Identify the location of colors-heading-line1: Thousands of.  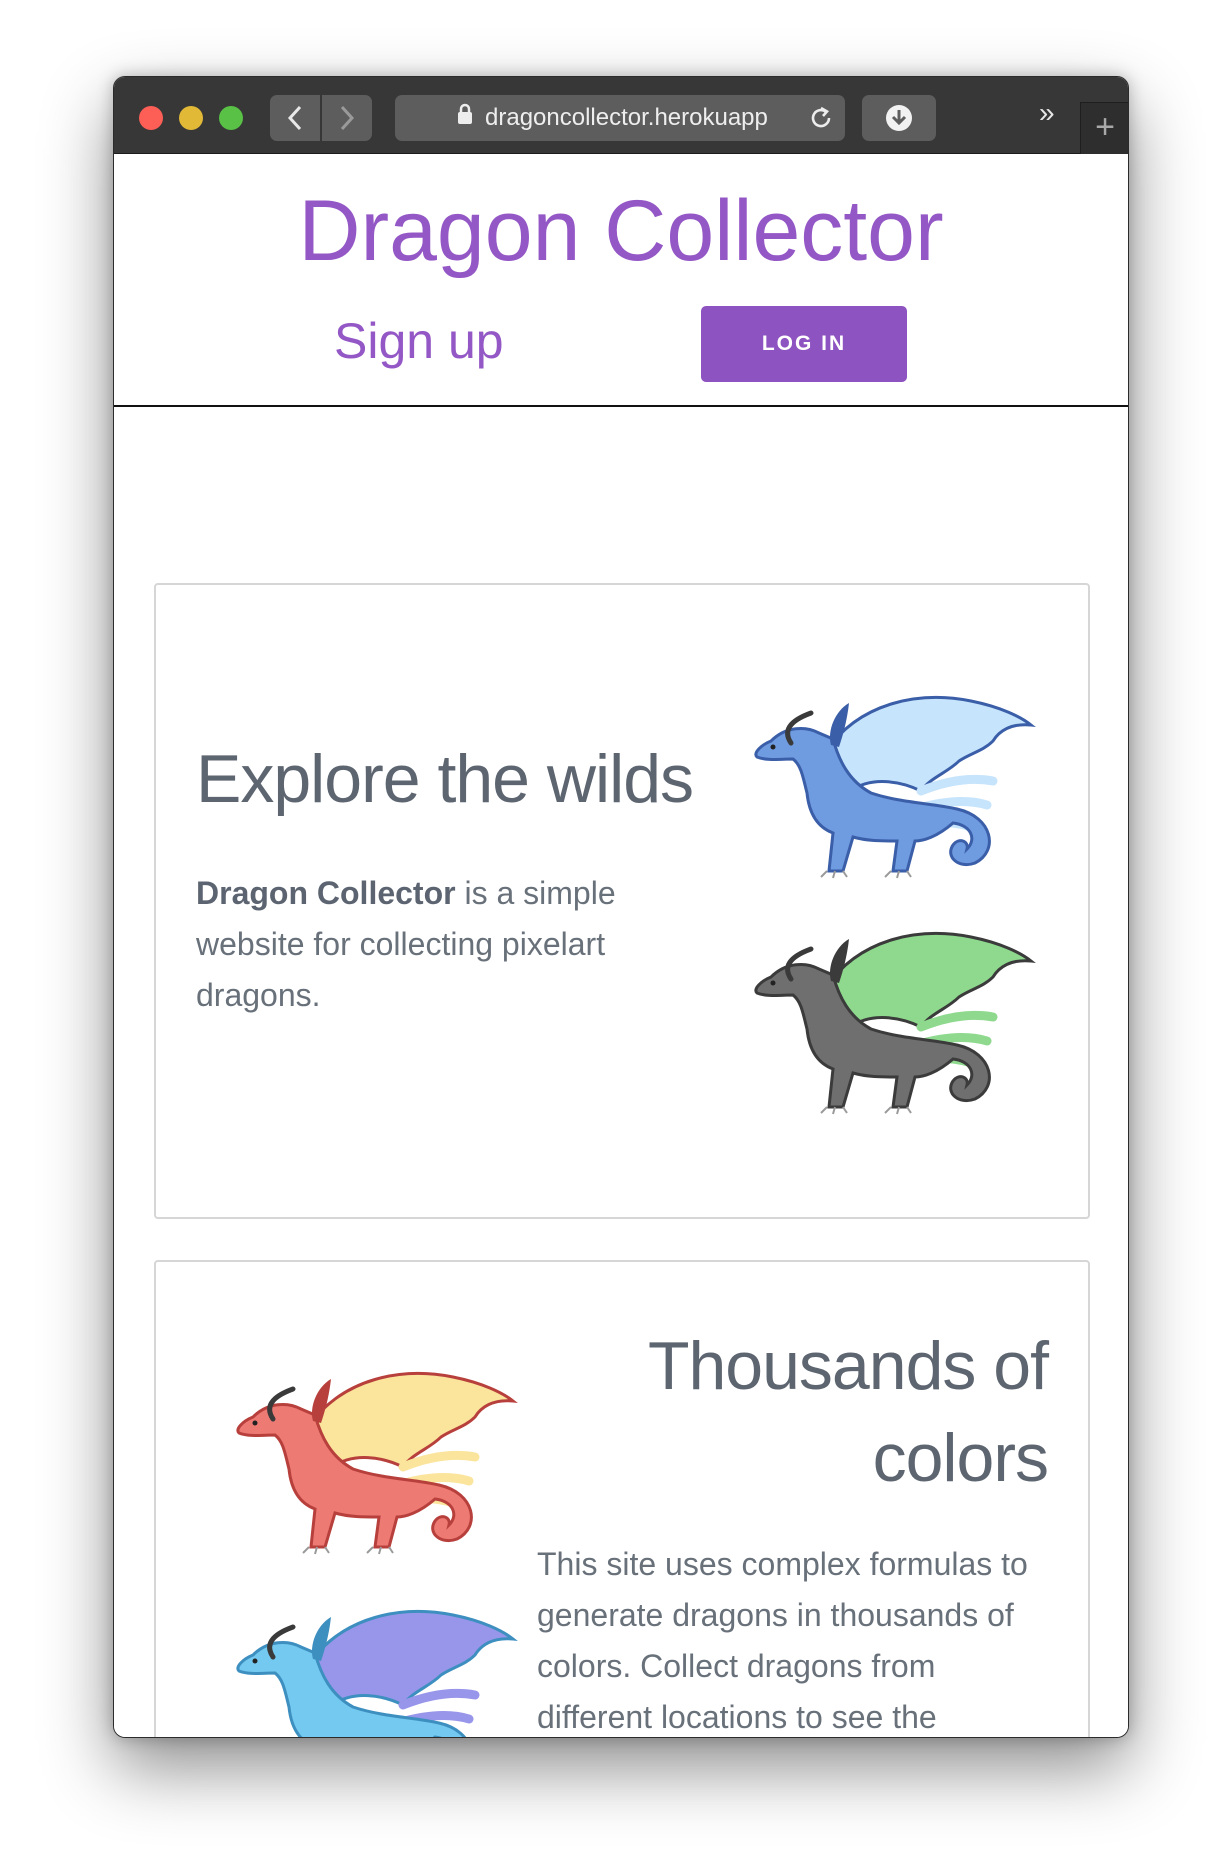
(848, 1366).